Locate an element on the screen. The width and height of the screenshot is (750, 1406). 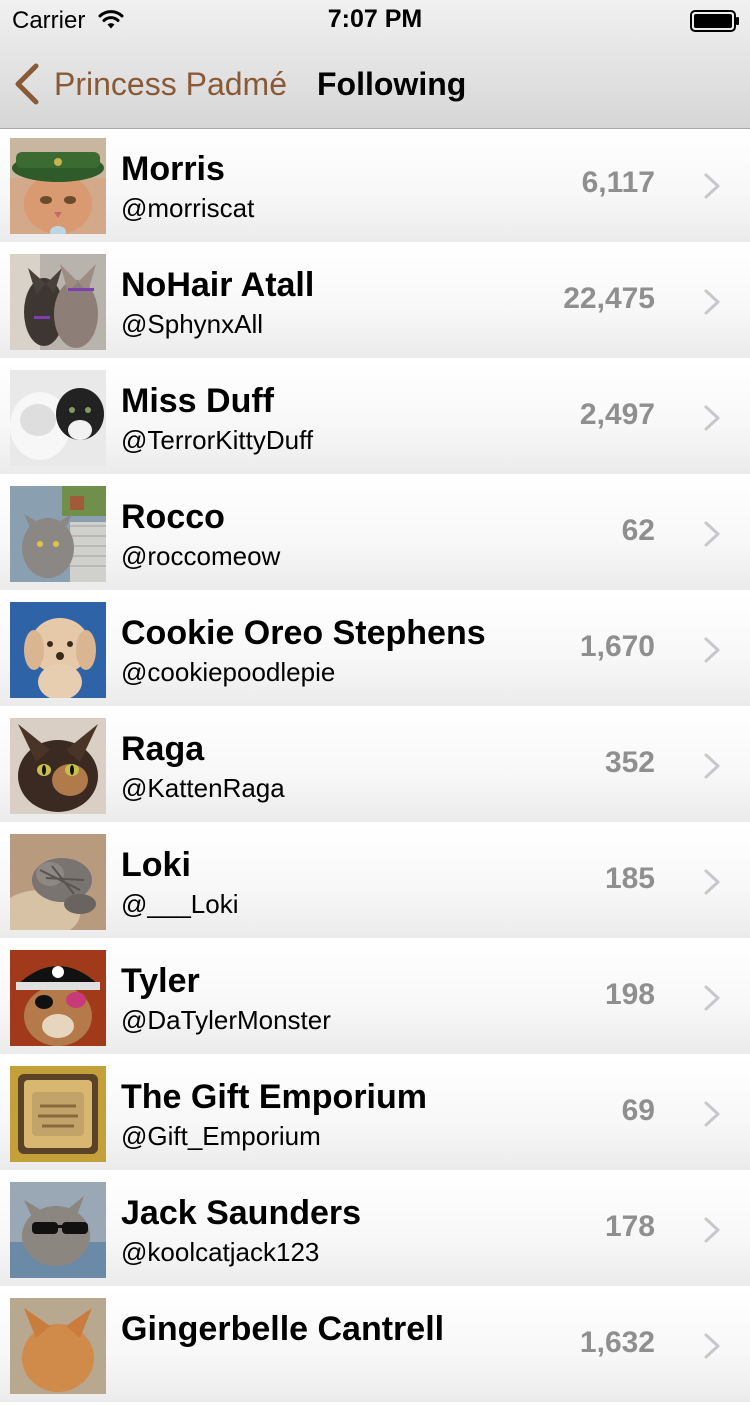
back-button: Princess Padmé is located at coordinates (149, 84).